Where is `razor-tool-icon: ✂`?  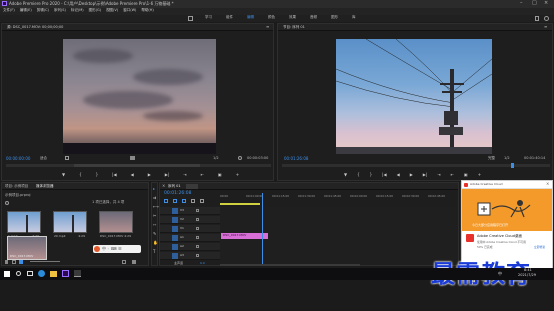 razor-tool-icon: ✂ is located at coordinates (156, 216).